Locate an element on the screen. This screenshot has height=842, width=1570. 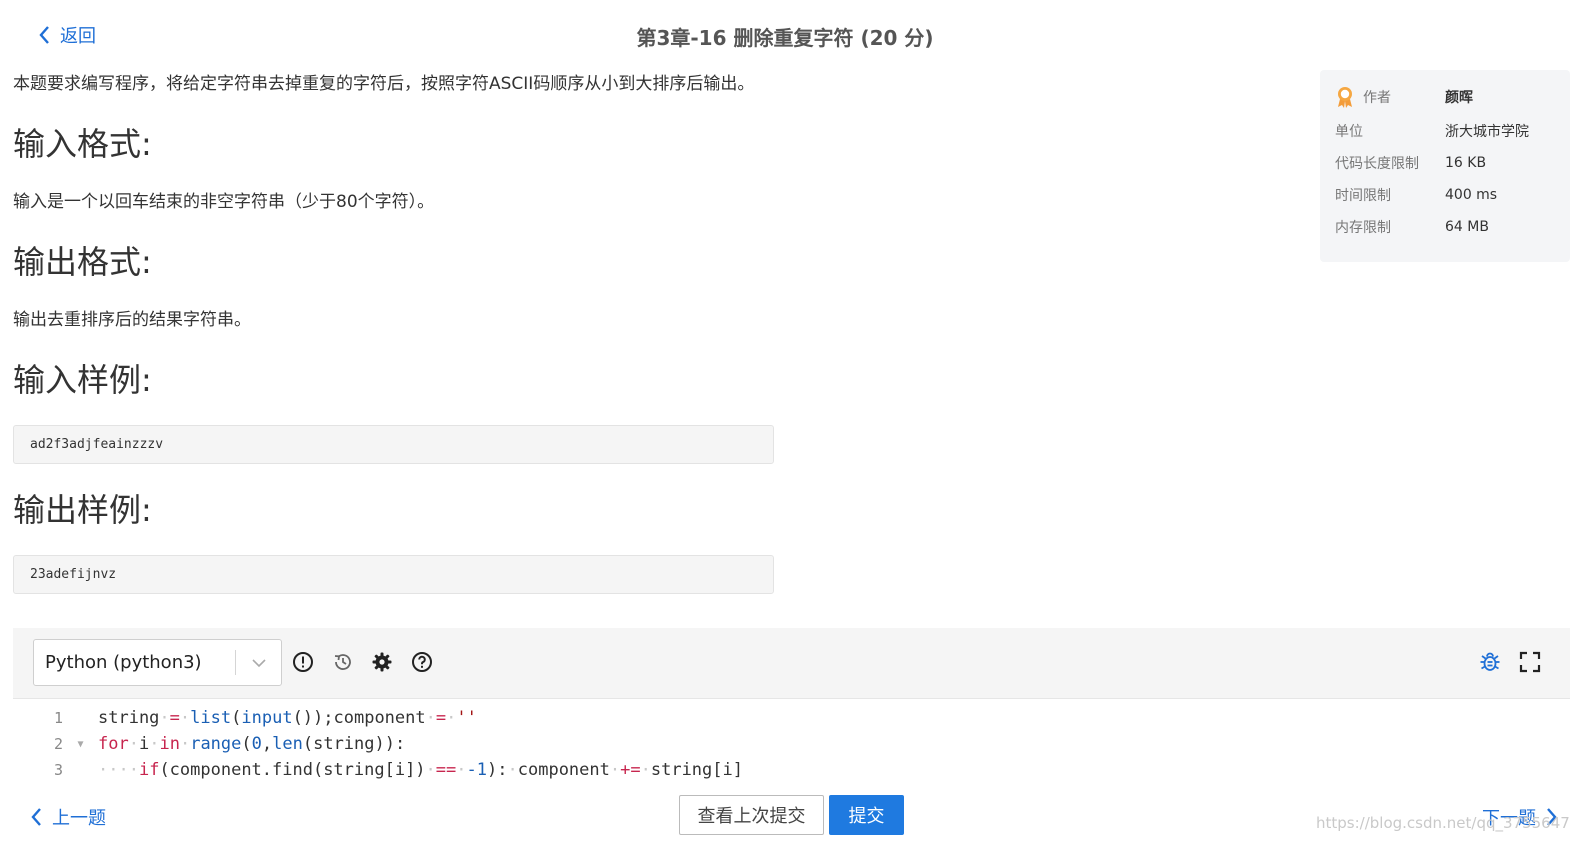
view-last-submission-button: 查看上次提交 is located at coordinates (751, 815).